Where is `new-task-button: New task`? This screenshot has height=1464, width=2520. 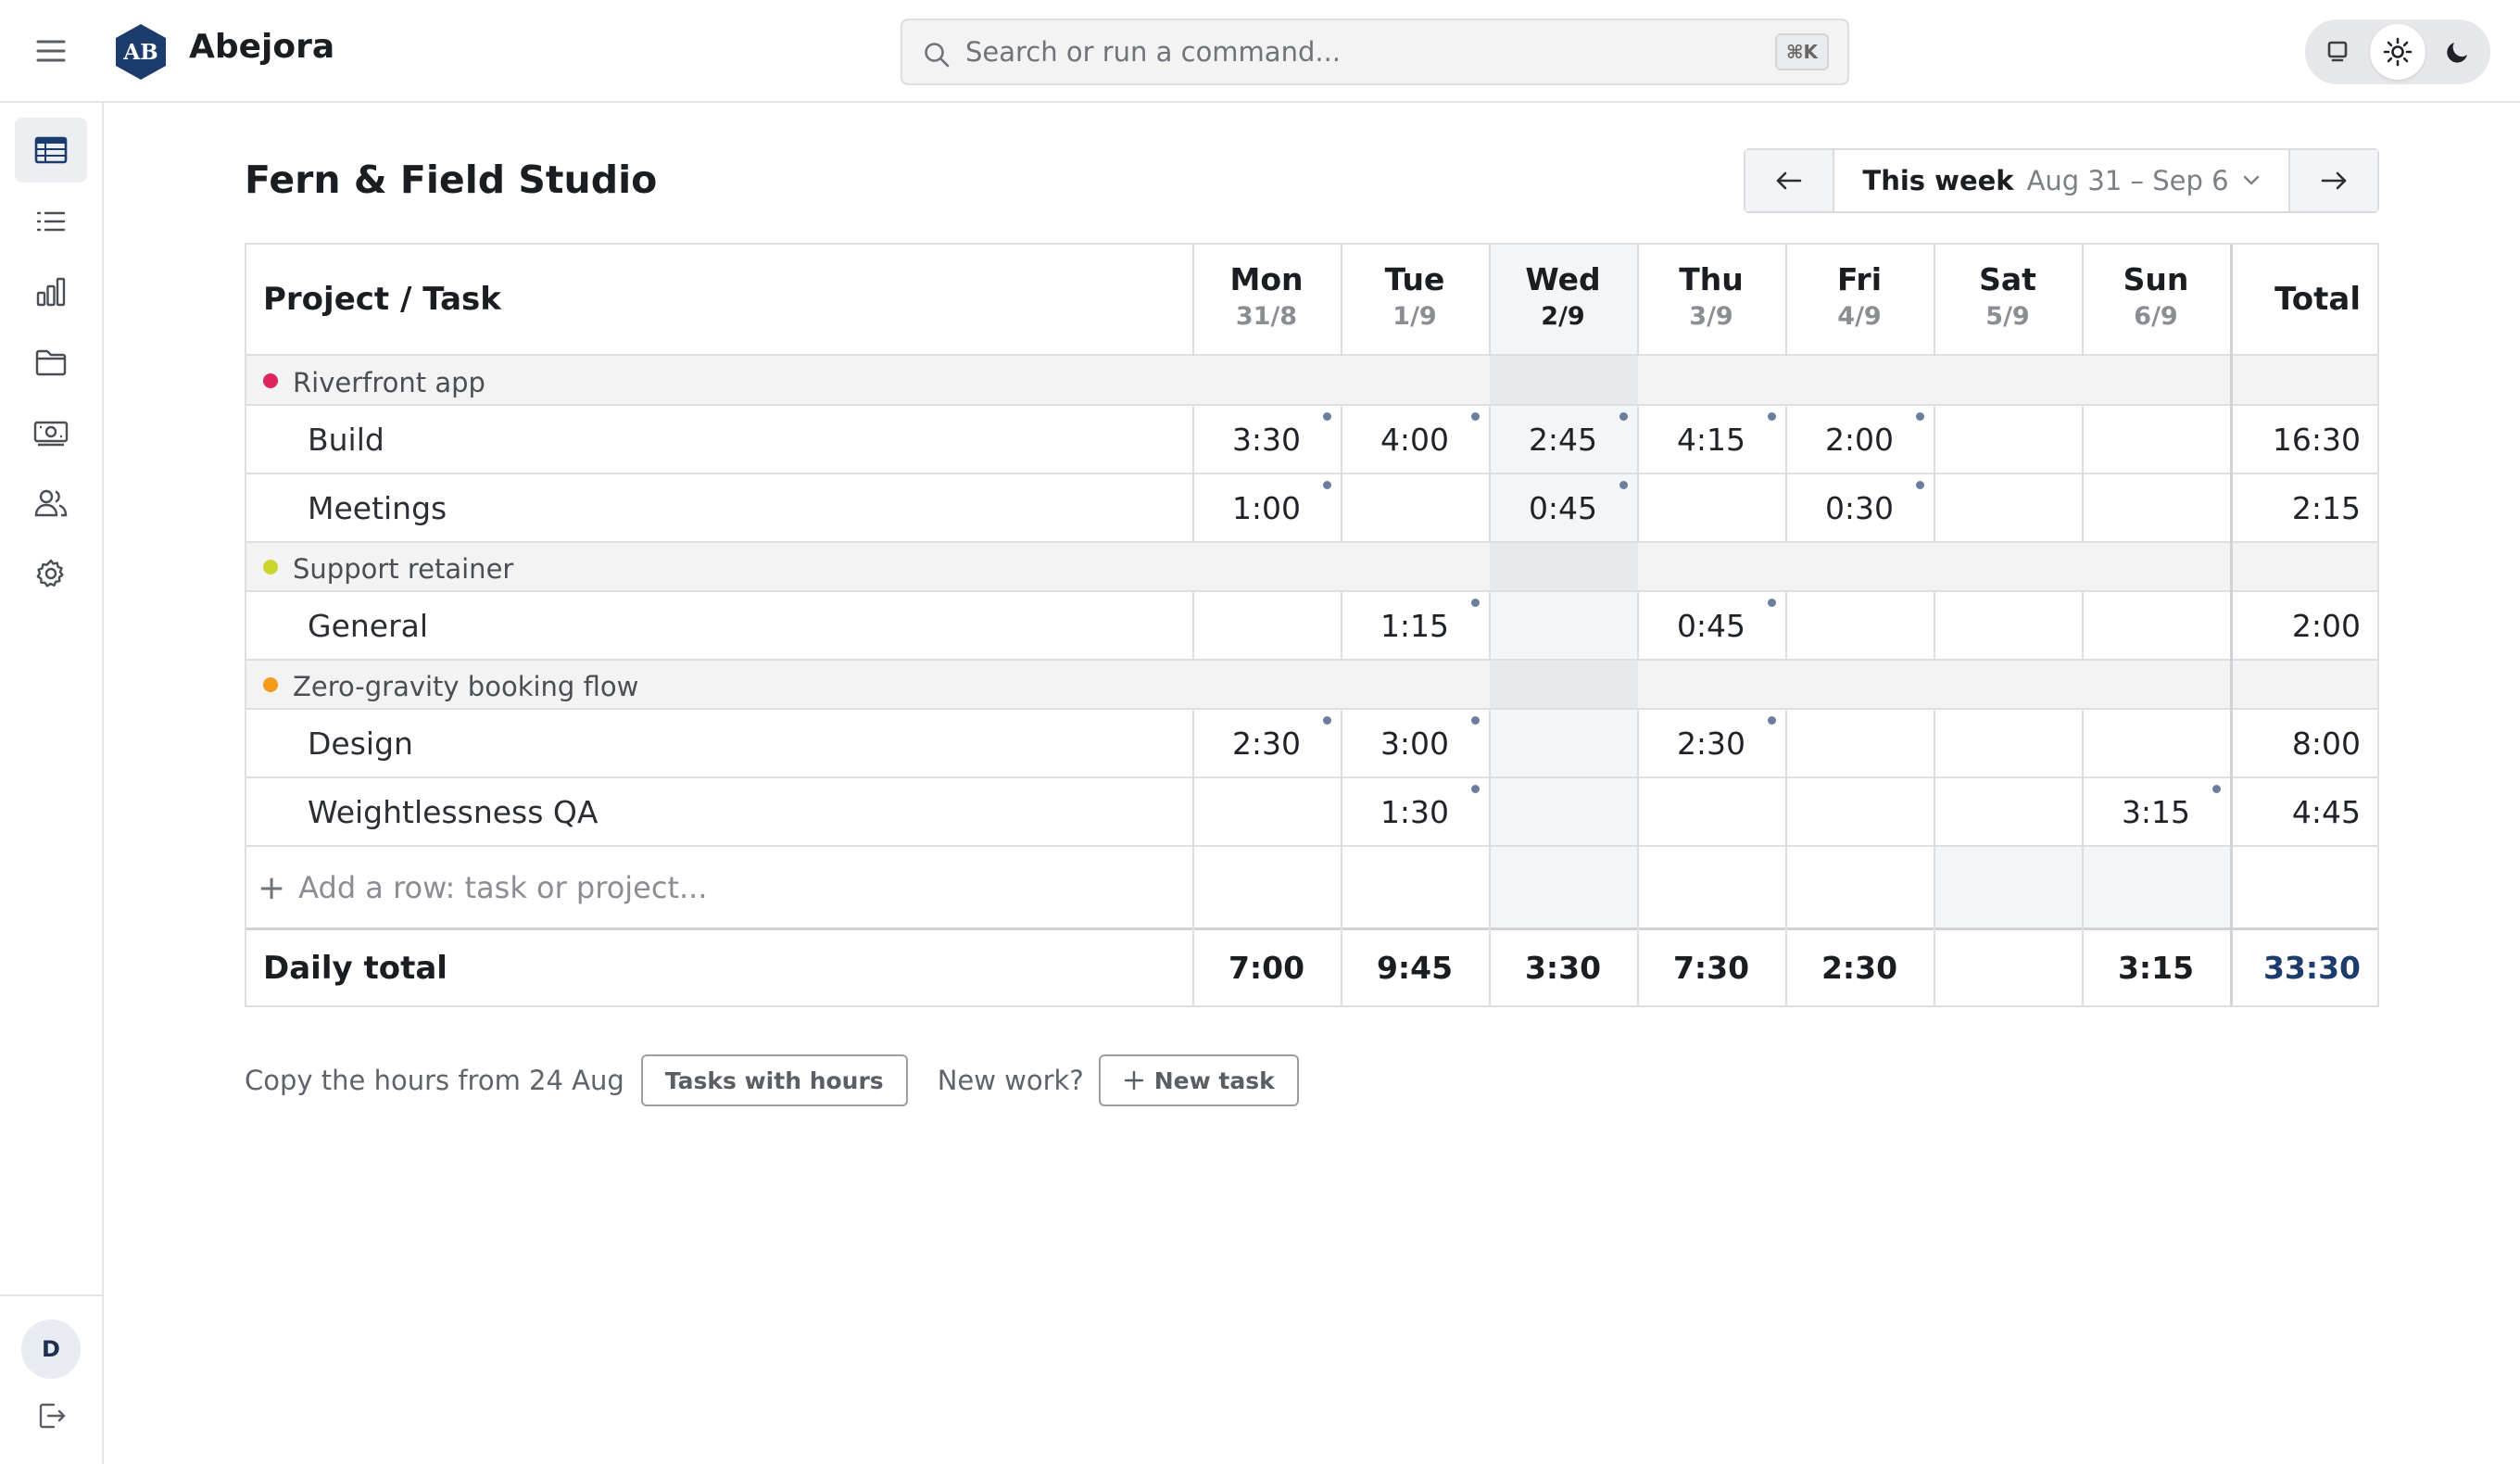 new-task-button: New task is located at coordinates (1198, 1080).